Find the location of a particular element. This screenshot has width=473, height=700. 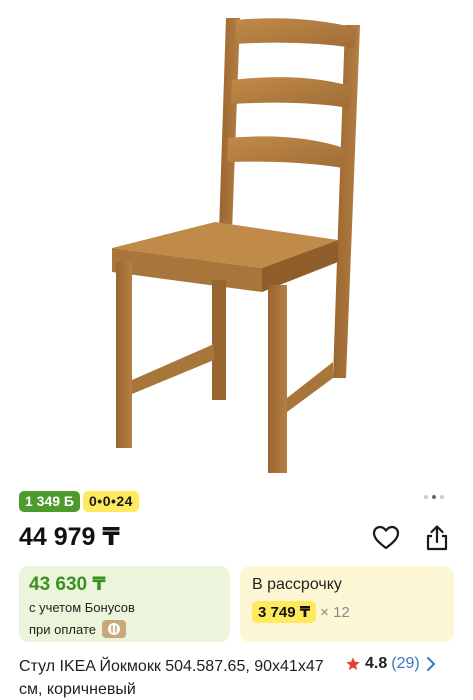

product-price: 44 979 ₸ is located at coordinates (69, 537).